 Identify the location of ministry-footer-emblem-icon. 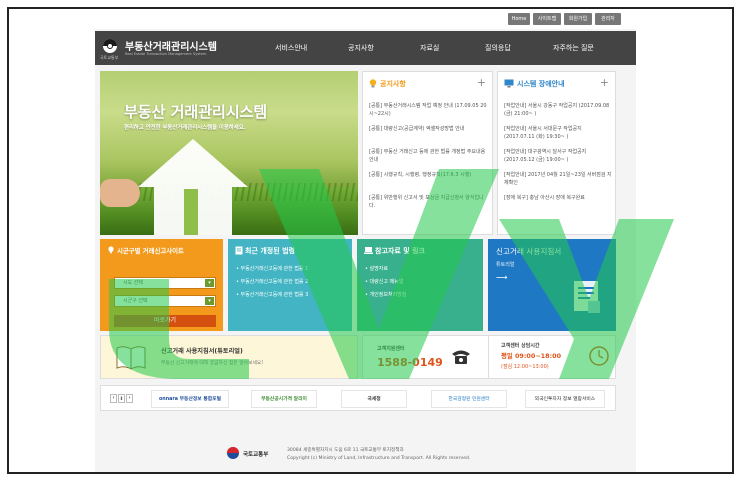
(233, 453).